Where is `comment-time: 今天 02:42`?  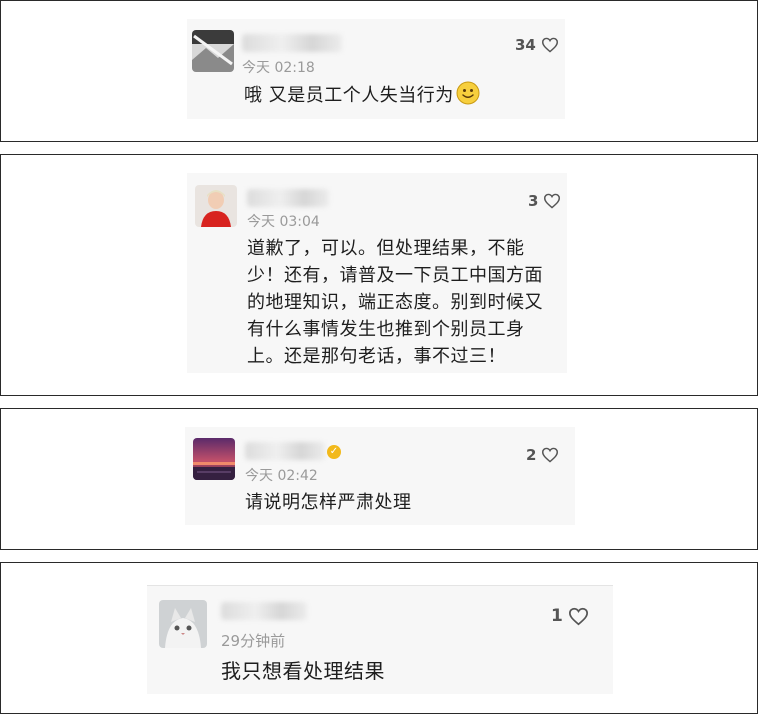 comment-time: 今天 02:42 is located at coordinates (281, 476).